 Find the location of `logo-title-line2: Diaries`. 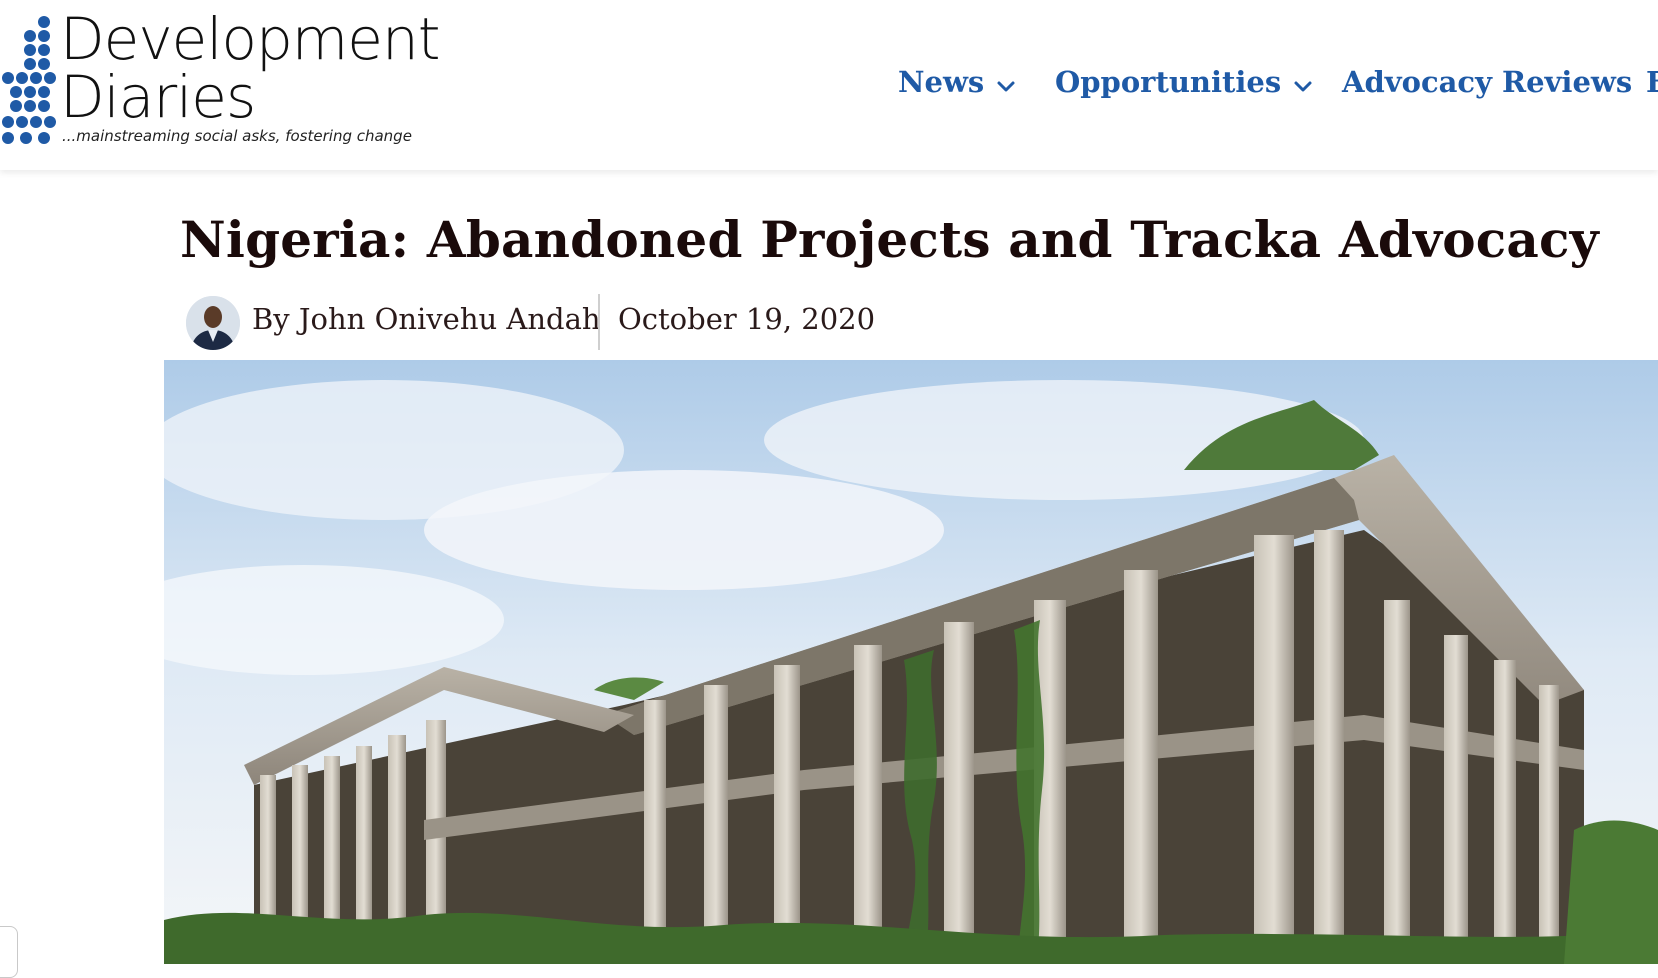

logo-title-line2: Diaries is located at coordinates (158, 97).